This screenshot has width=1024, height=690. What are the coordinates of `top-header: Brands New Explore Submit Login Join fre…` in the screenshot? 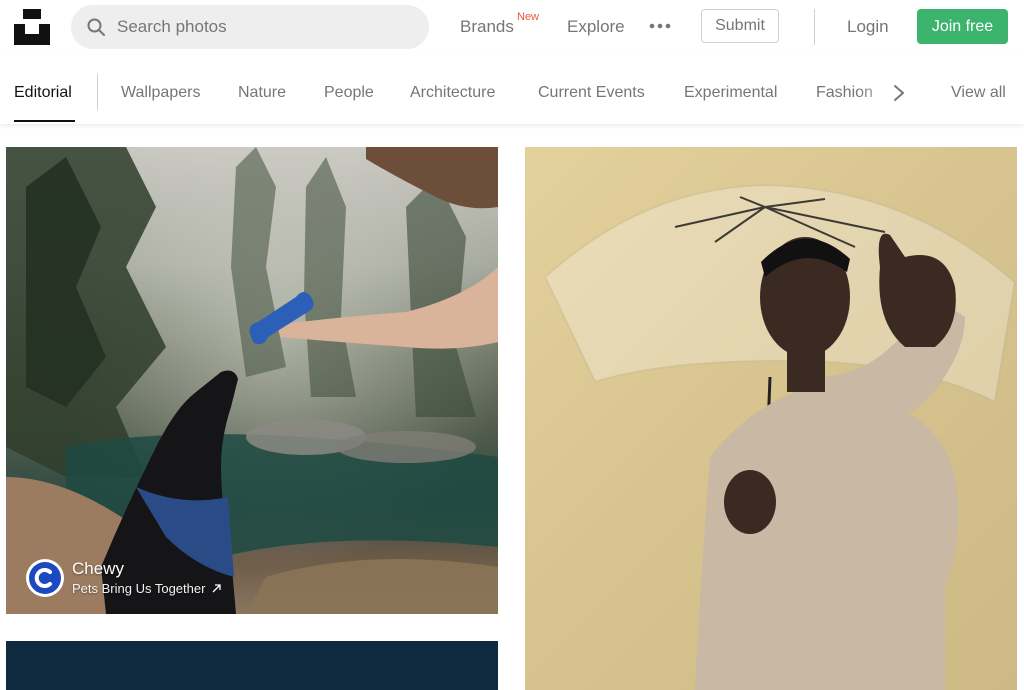 It's located at (512, 28).